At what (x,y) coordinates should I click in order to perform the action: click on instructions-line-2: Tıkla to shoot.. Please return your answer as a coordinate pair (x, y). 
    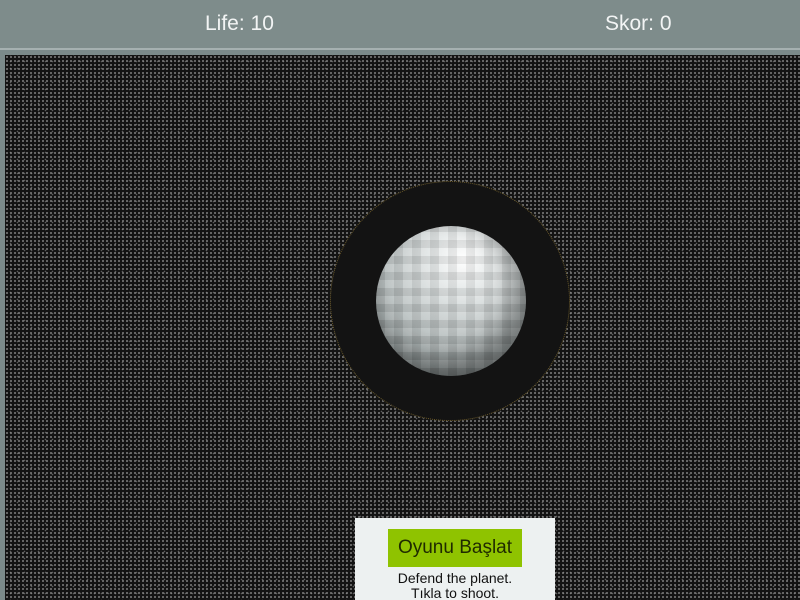
    Looking at the image, I should click on (455, 592).